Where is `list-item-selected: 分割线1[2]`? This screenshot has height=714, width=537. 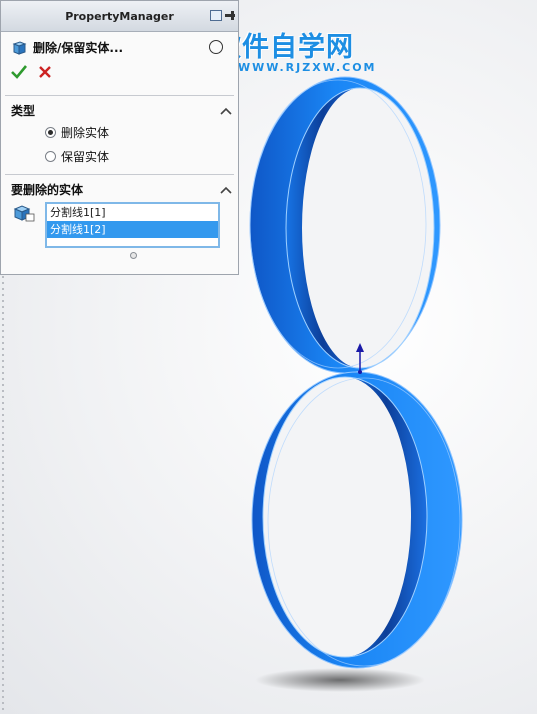
list-item-selected: 分割线1[2] is located at coordinates (132, 229).